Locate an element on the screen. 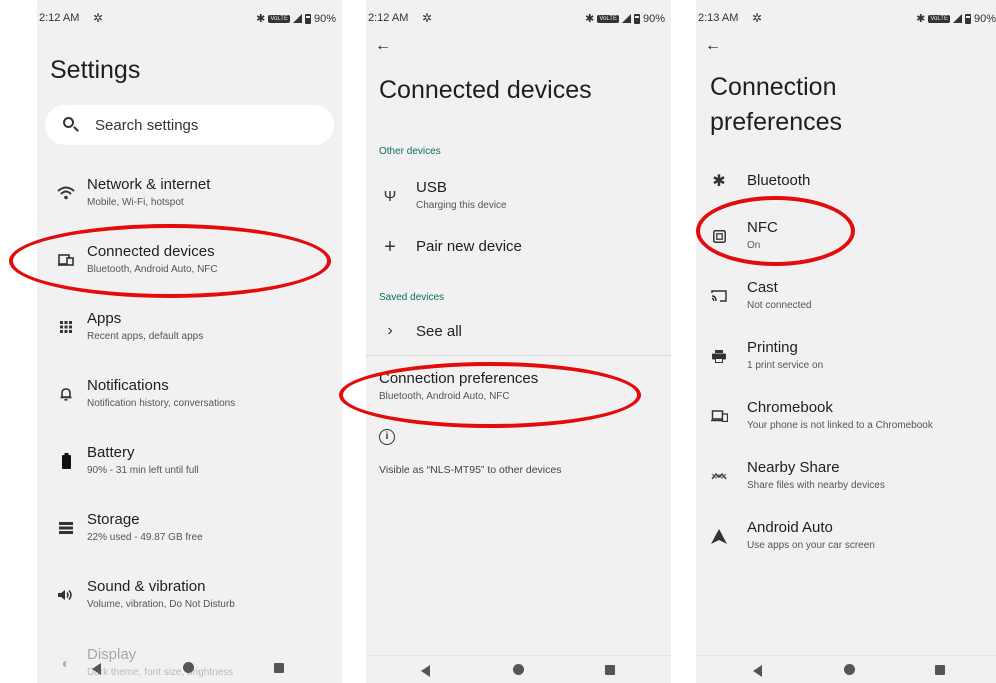 The height and width of the screenshot is (683, 996). page-title: Connected devices is located at coordinates (485, 90).